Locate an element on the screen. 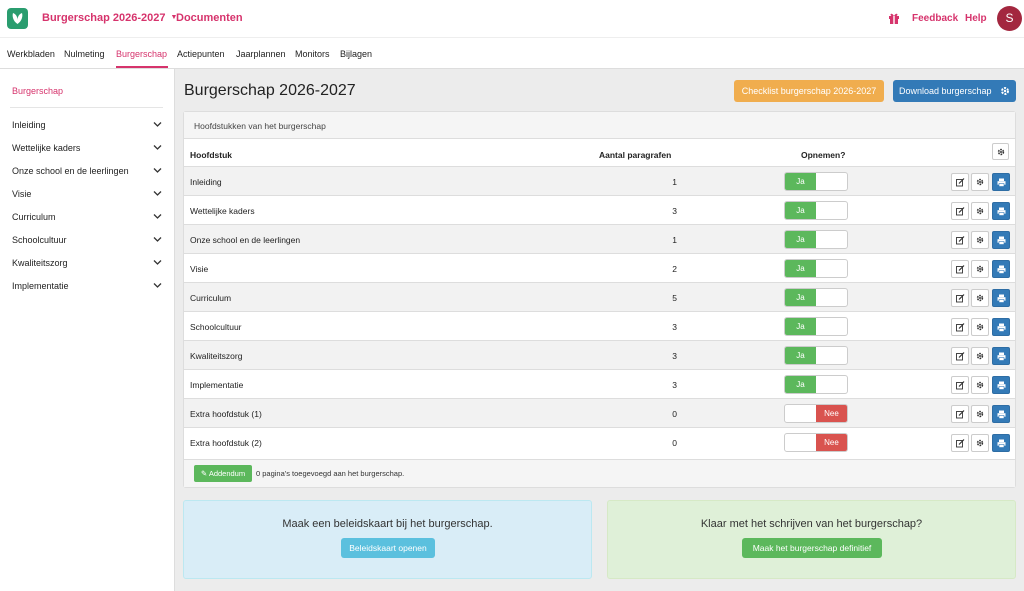  chapter-name: Extra hoofdstuk (1) is located at coordinates (226, 414).